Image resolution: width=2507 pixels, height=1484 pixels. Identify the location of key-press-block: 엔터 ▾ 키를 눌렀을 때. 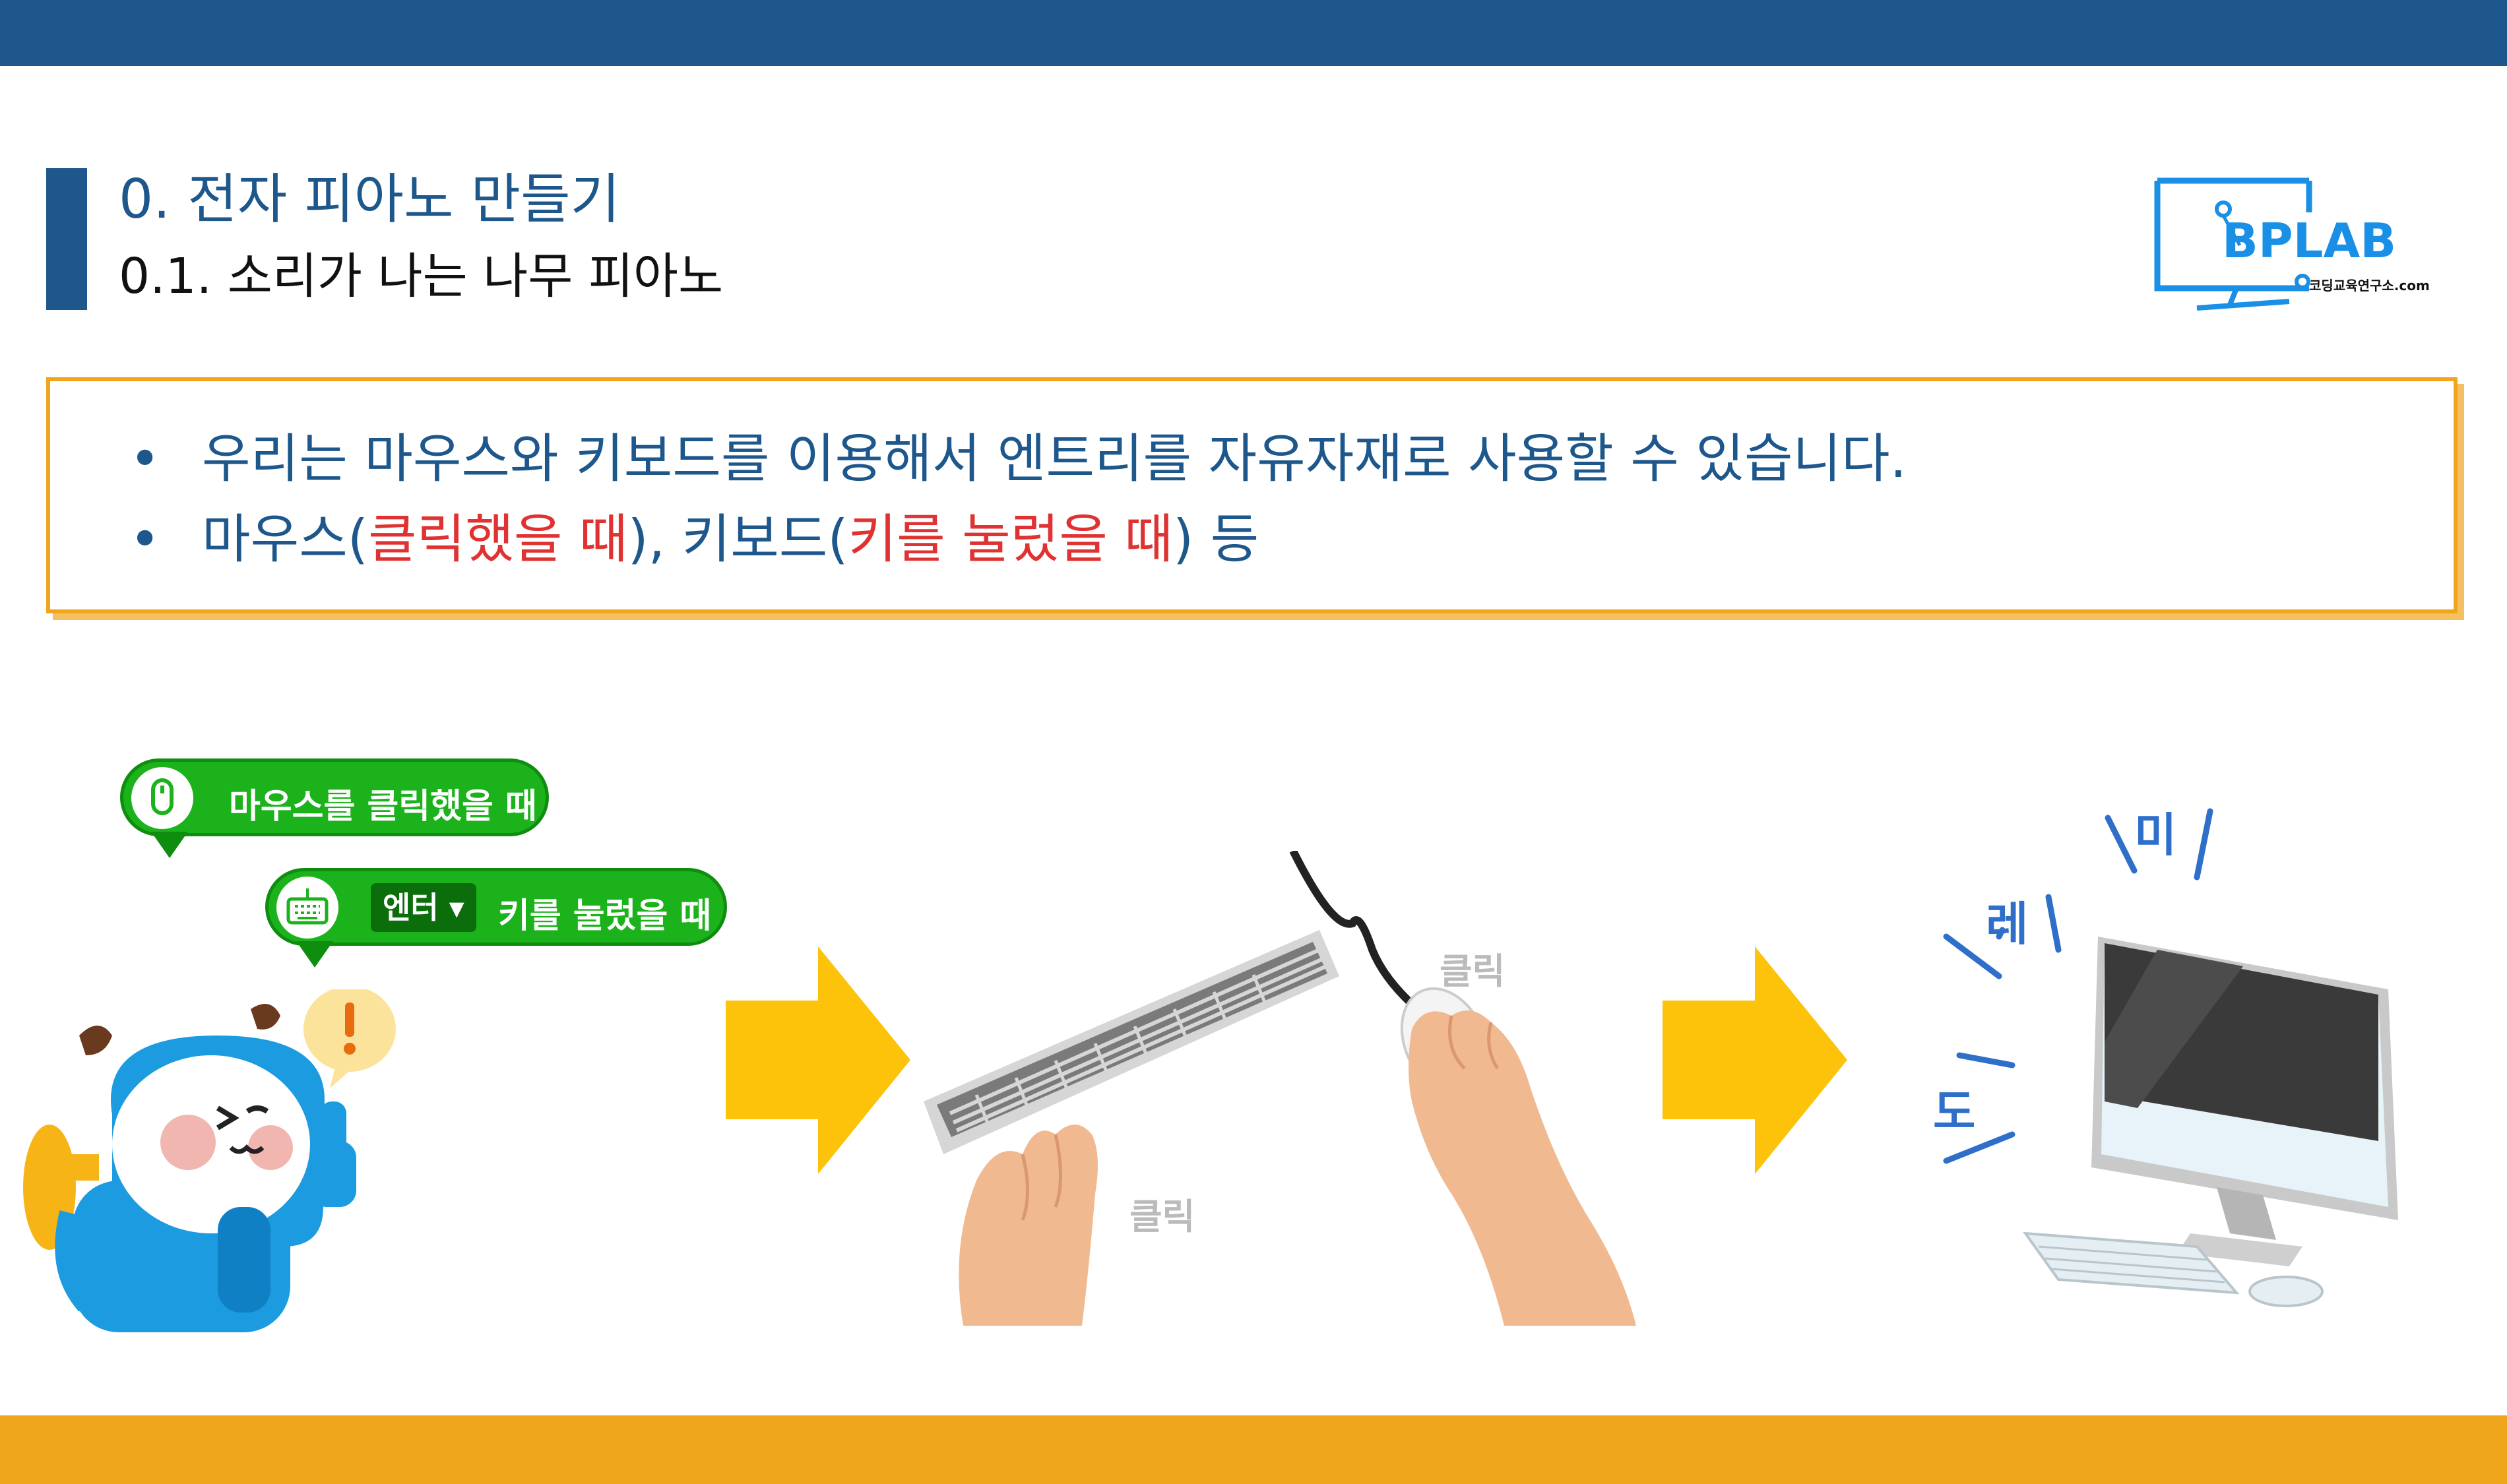
(496, 918).